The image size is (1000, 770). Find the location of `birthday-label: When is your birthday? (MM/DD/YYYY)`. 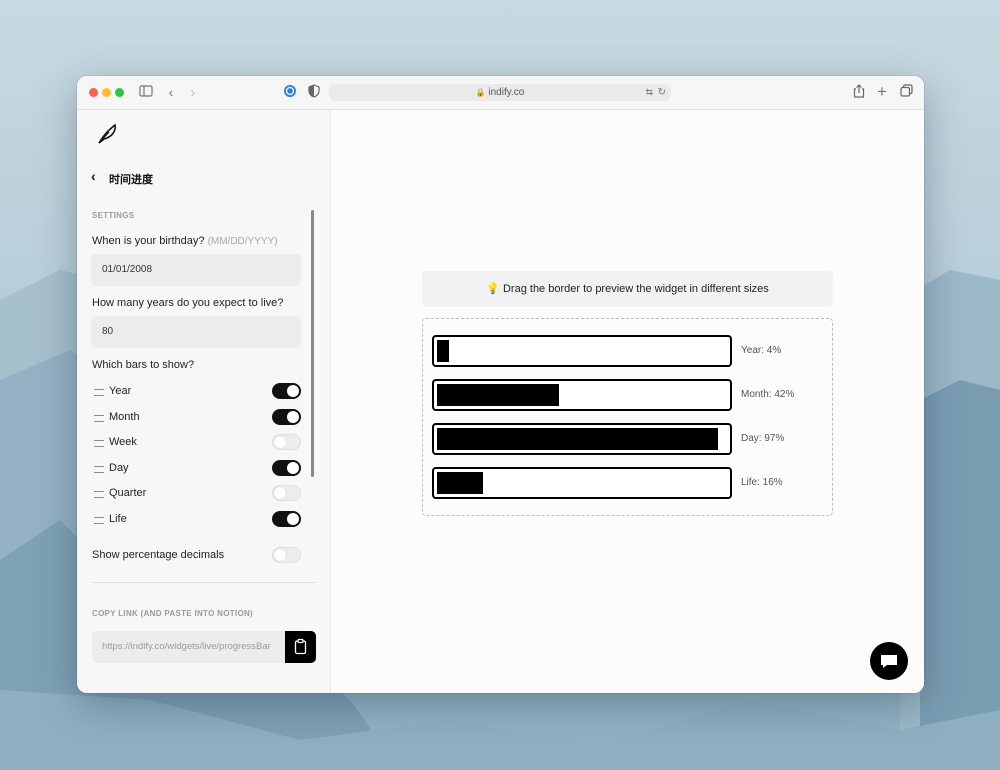

birthday-label: When is your birthday? (MM/DD/YYYY) is located at coordinates (185, 241).